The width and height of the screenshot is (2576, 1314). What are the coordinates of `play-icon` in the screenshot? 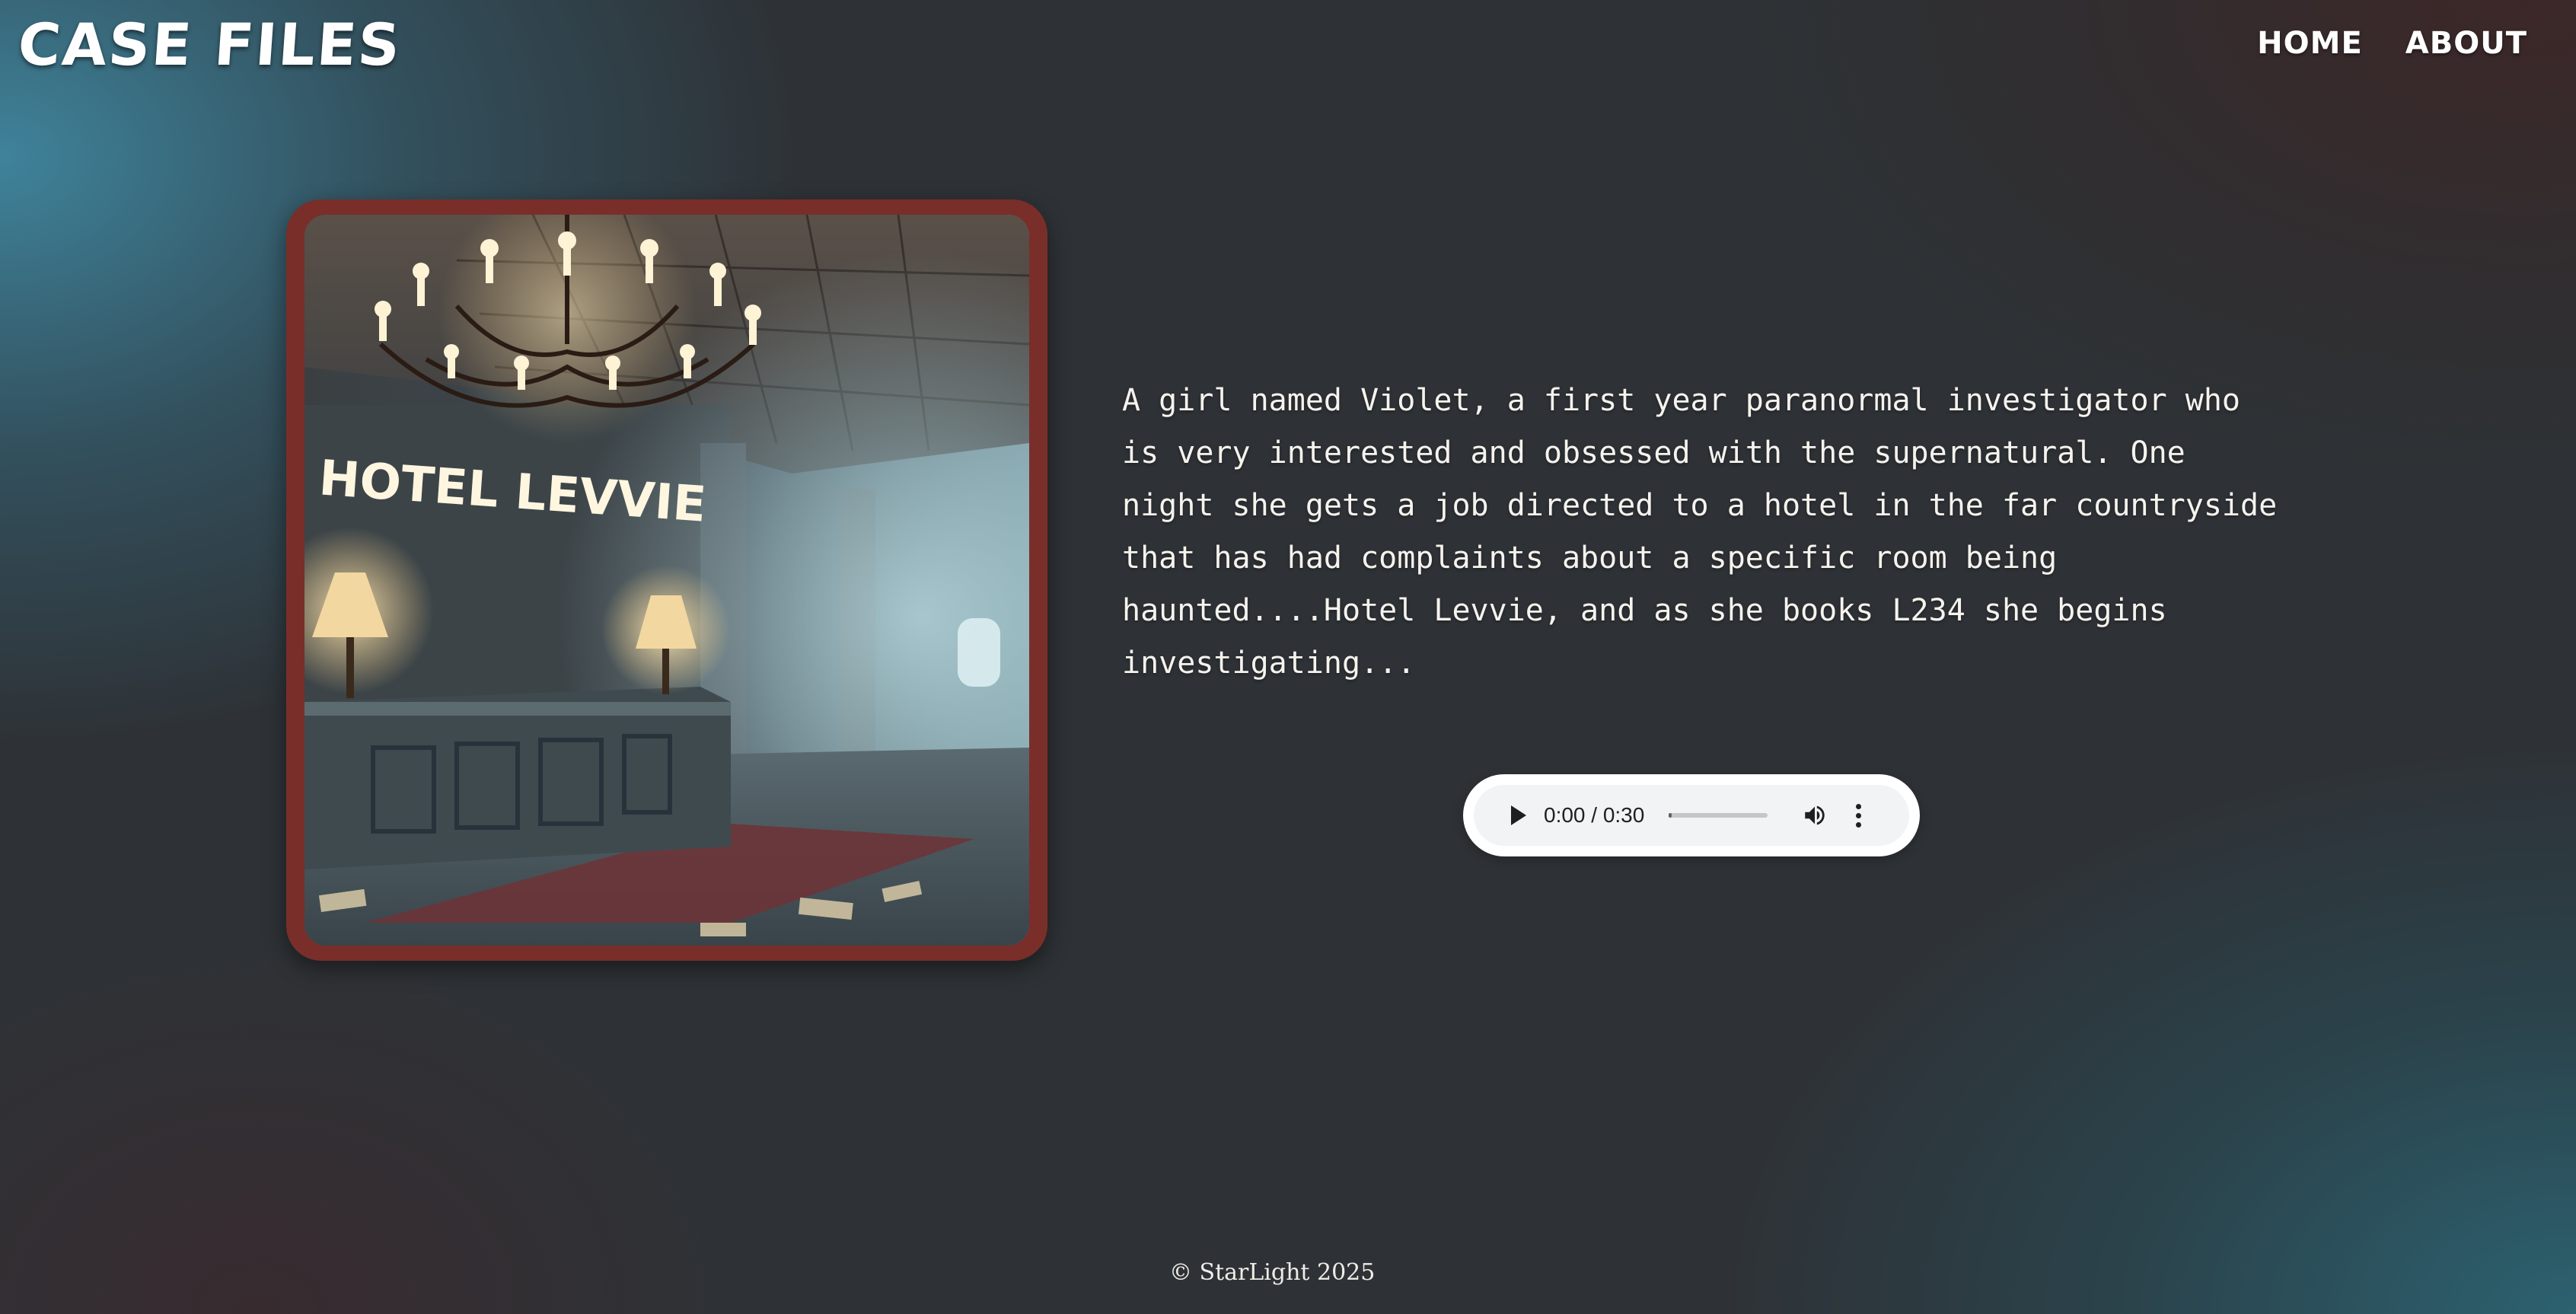 It's located at (1516, 816).